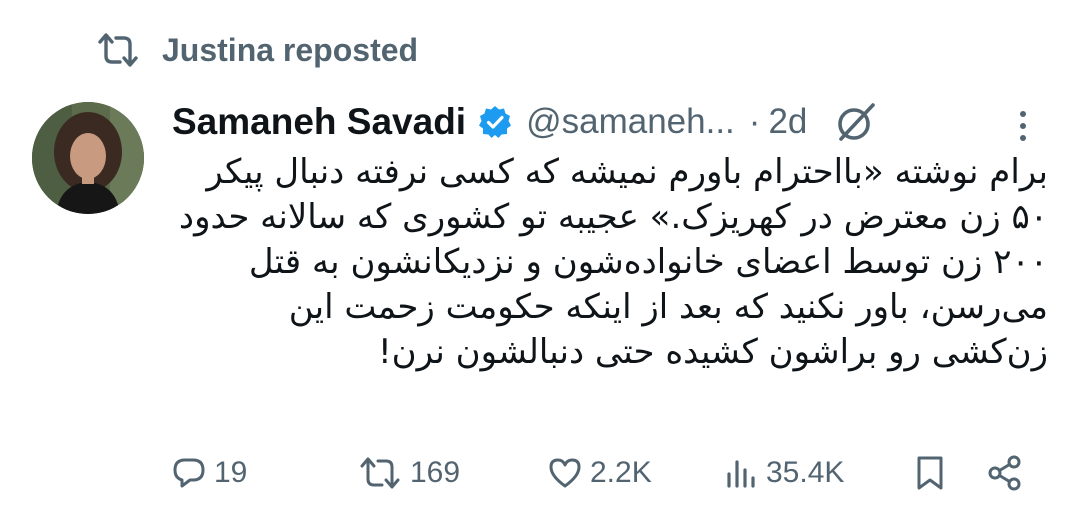  What do you see at coordinates (621, 472) in the screenshot?
I see `like-count: 2.2K` at bounding box center [621, 472].